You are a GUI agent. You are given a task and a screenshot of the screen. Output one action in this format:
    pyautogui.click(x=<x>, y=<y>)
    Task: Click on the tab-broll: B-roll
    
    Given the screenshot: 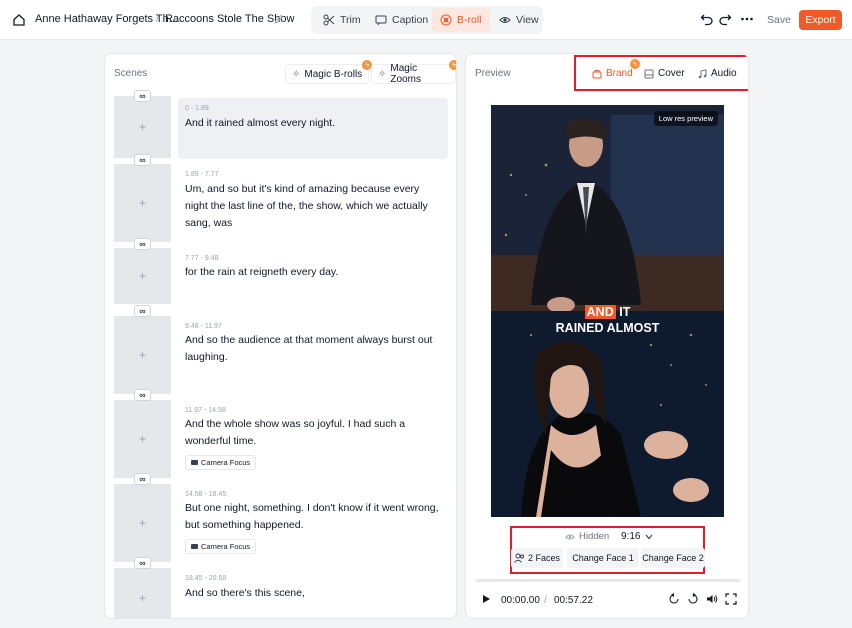 What is the action you would take?
    pyautogui.click(x=461, y=20)
    